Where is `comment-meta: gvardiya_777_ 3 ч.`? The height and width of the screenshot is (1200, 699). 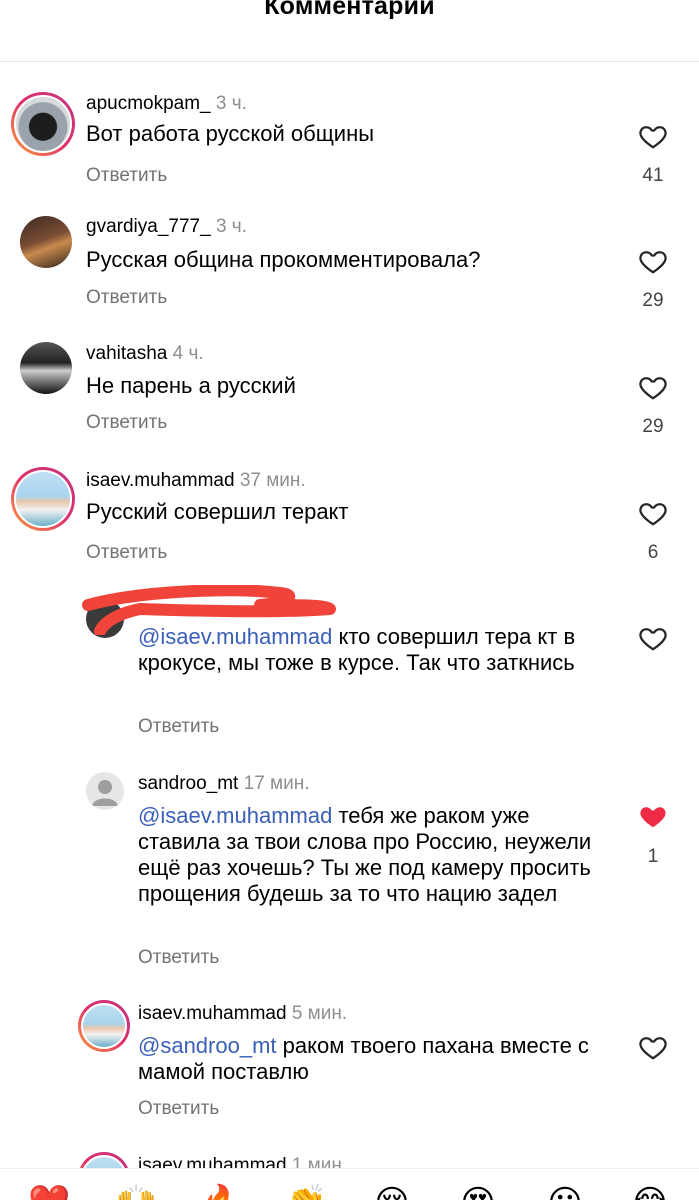 comment-meta: gvardiya_777_ 3 ч. is located at coordinates (166, 227).